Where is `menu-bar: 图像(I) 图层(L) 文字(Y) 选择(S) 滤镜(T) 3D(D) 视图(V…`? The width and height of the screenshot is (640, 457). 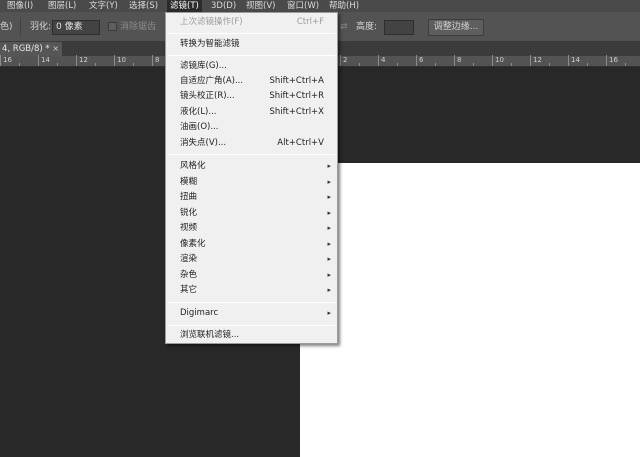 menu-bar: 图像(I) 图层(L) 文字(Y) 选择(S) 滤镜(T) 3D(D) 视图(V… is located at coordinates (320, 6).